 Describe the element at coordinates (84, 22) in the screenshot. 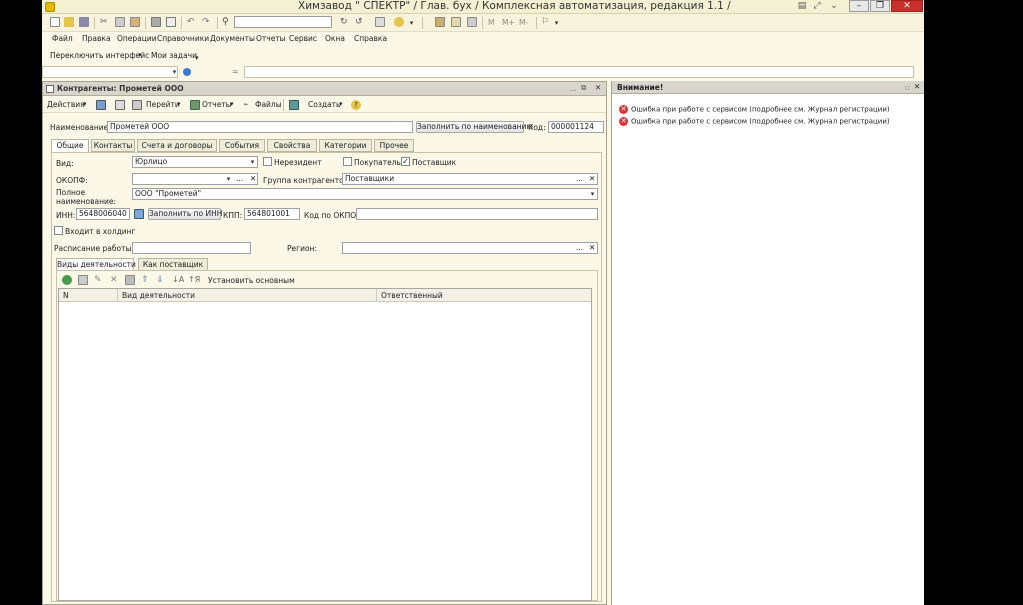

I see `save-icon` at that location.